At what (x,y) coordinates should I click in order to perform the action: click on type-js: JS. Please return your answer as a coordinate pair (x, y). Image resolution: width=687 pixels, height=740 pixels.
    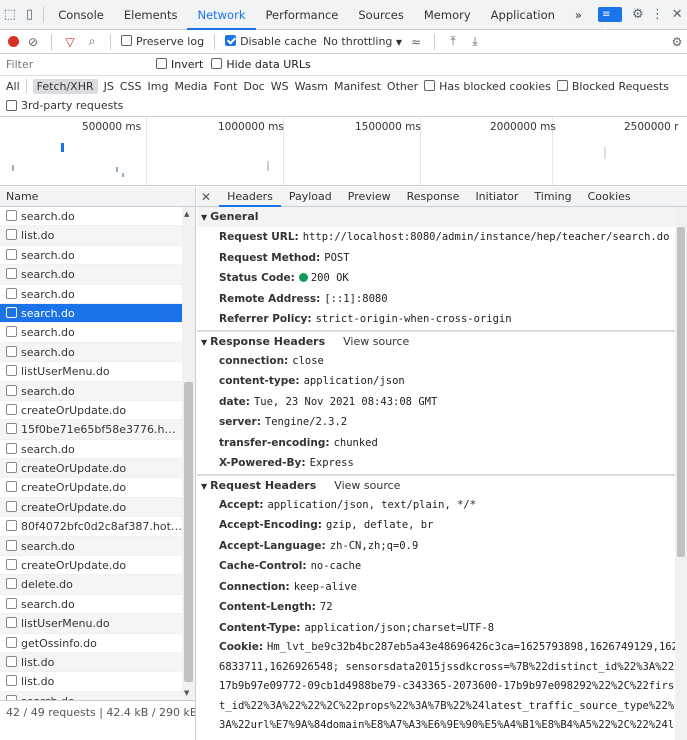
    Looking at the image, I should click on (109, 86).